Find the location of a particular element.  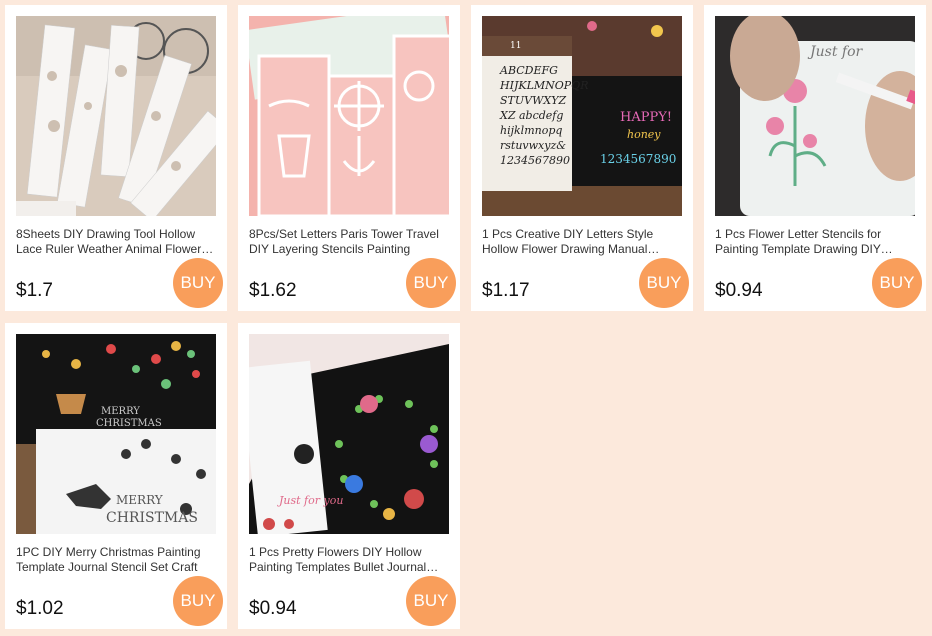

product-image: Just for you is located at coordinates (349, 434).